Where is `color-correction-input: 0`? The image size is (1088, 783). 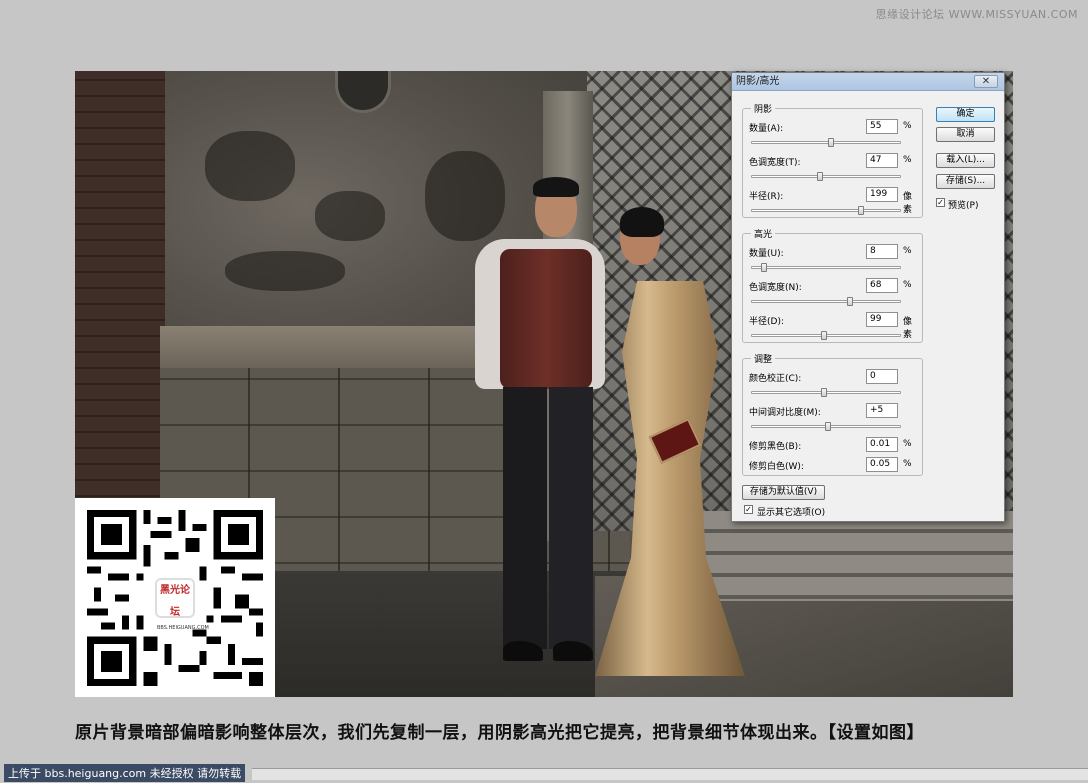
color-correction-input: 0 is located at coordinates (882, 376).